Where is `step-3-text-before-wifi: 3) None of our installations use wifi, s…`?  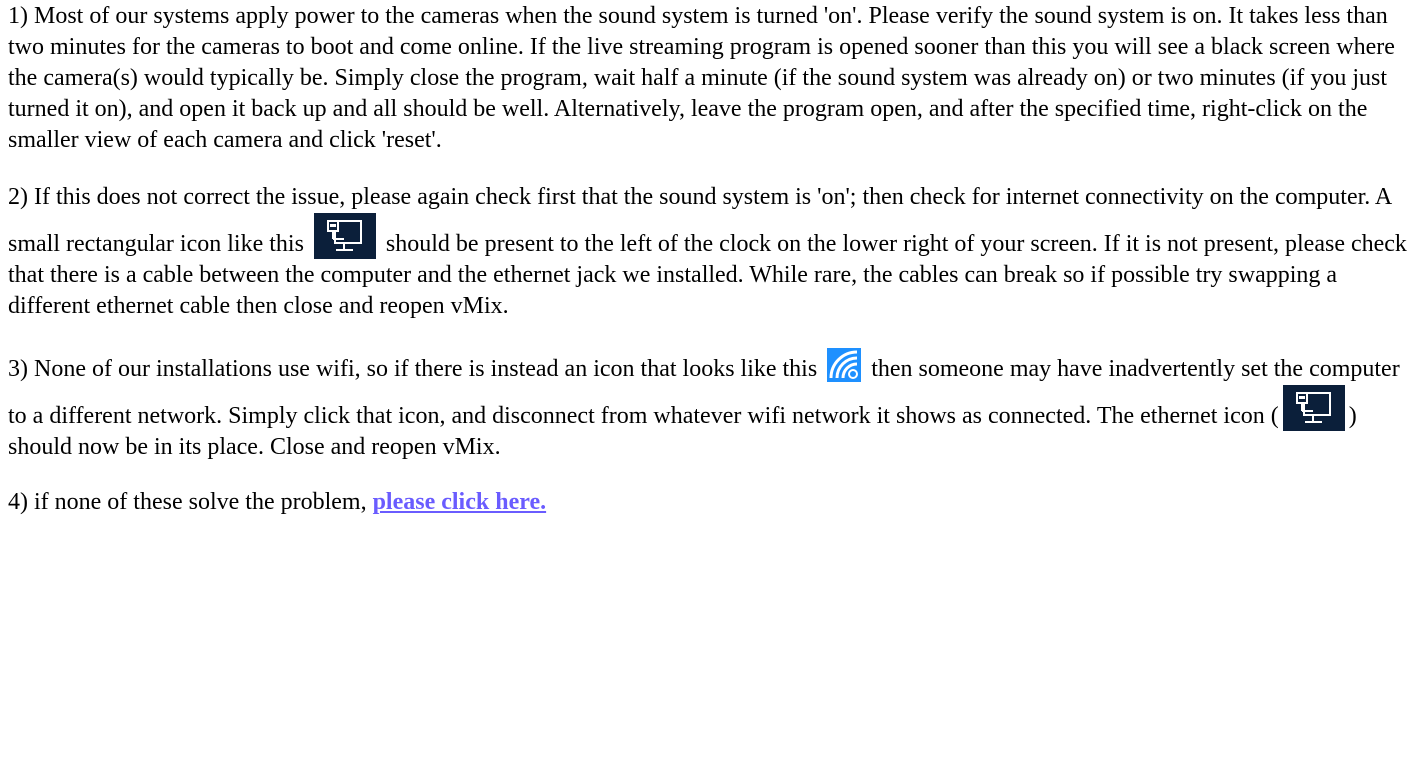
step-3-text-before-wifi: 3) None of our installations use wifi, s… is located at coordinates (413, 369).